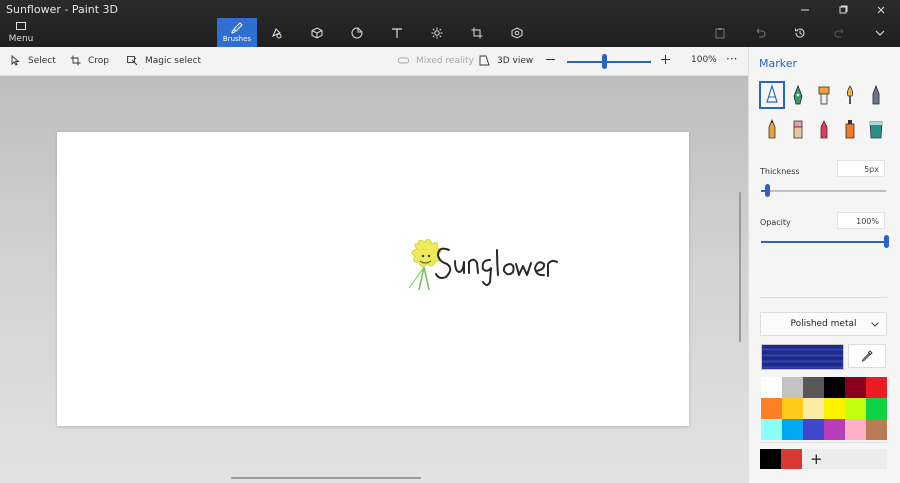  What do you see at coordinates (824, 95) in the screenshot?
I see `brush-oil` at bounding box center [824, 95].